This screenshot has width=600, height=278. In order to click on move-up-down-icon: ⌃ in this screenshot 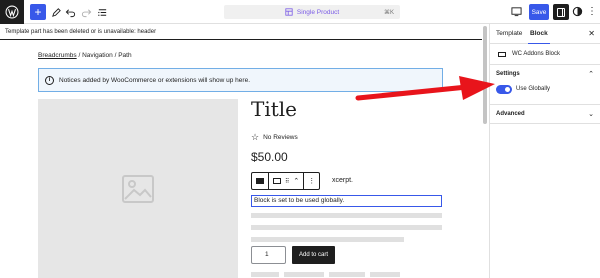, I will do `click(296, 181)`.